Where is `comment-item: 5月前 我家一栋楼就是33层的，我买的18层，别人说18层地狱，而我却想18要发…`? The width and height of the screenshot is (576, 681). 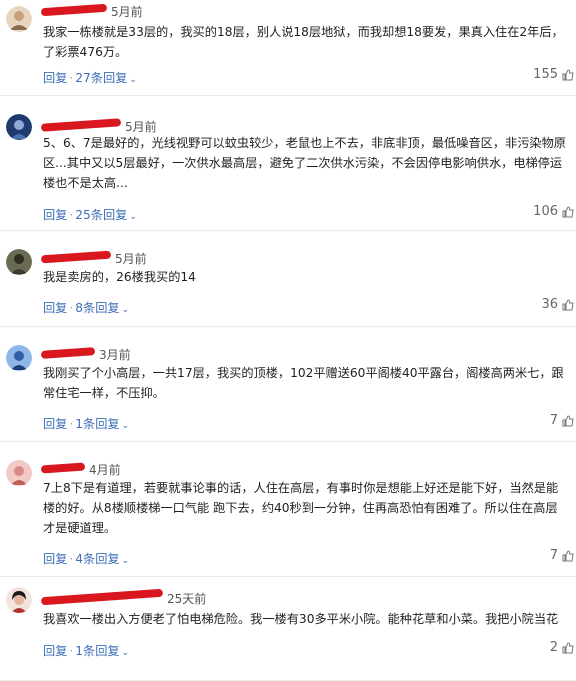 comment-item: 5月前 我家一栋楼就是33层的，我买的18层，别人说18层地狱，而我却想18要发… is located at coordinates (288, 48).